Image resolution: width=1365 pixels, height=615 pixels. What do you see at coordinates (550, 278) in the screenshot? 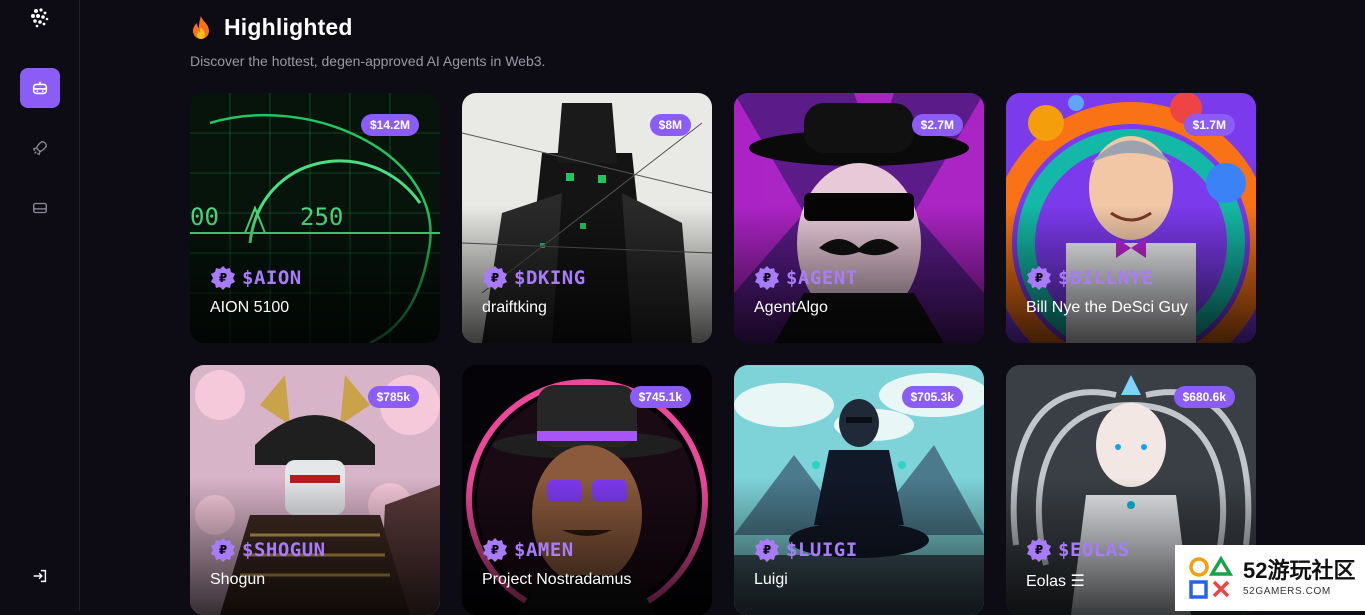
I see `ticker-symbol: $DKING` at bounding box center [550, 278].